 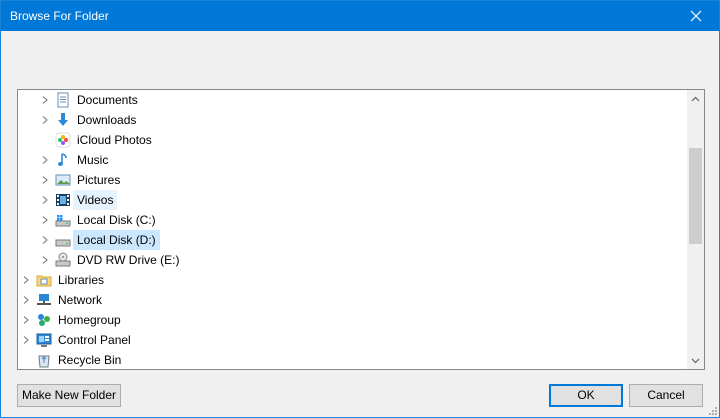 I want to click on tree-item-label: Pictures, so click(x=99, y=180).